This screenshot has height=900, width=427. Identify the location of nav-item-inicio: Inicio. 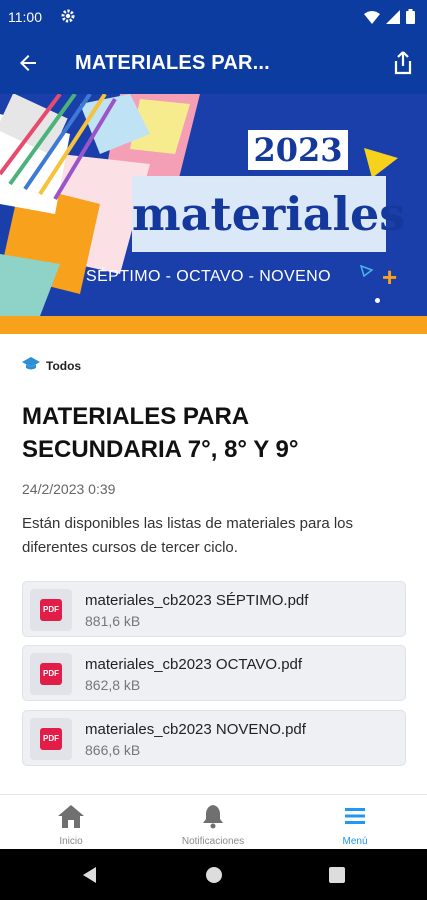
(71, 822).